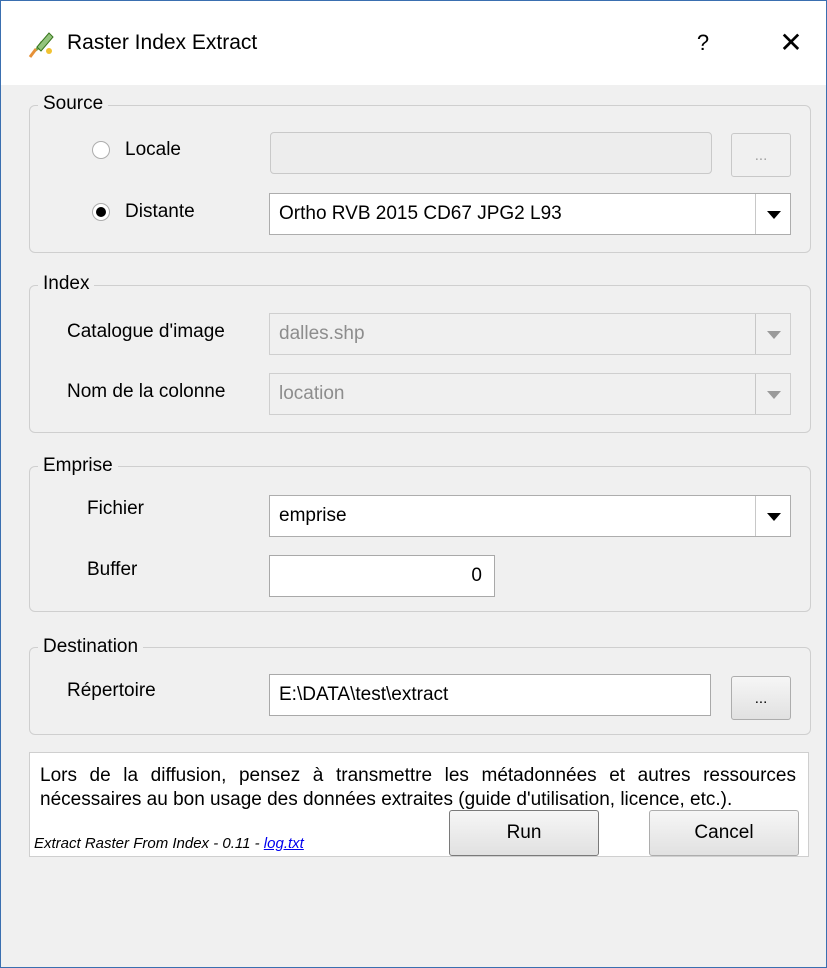  I want to click on index-group-title: Index, so click(66, 284).